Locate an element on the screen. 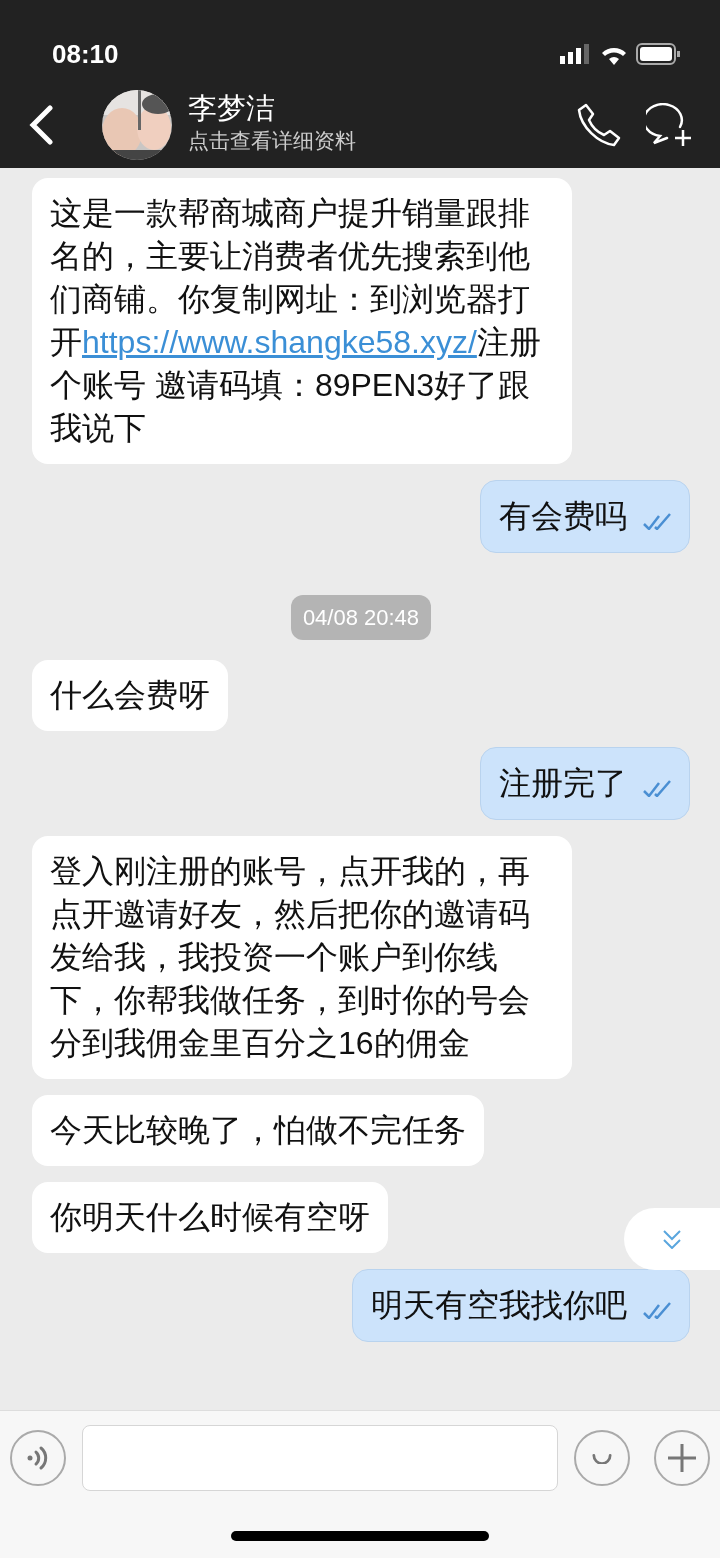 The height and width of the screenshot is (1558, 720). contact-name: 李梦洁 is located at coordinates (382, 109).